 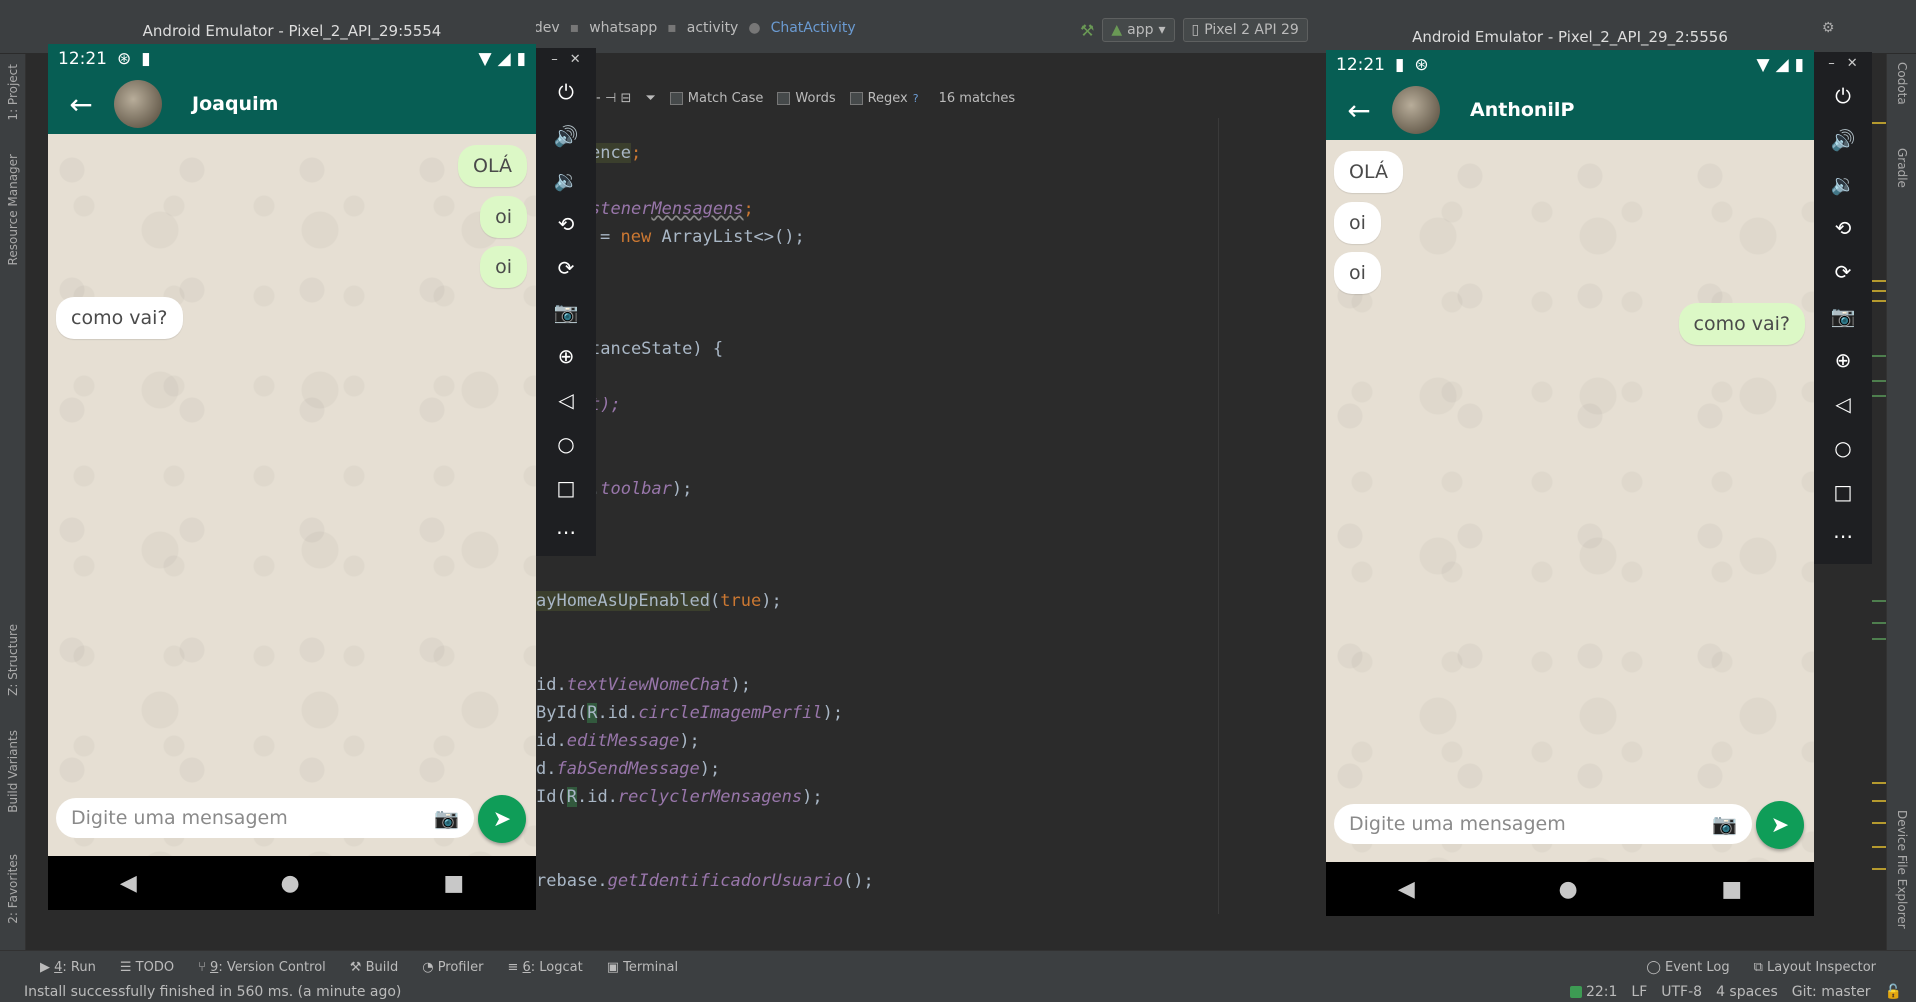 I want to click on emulator-left-titlebar: Android Emulator - Pixel_2_API_29:5554, so click(x=292, y=31).